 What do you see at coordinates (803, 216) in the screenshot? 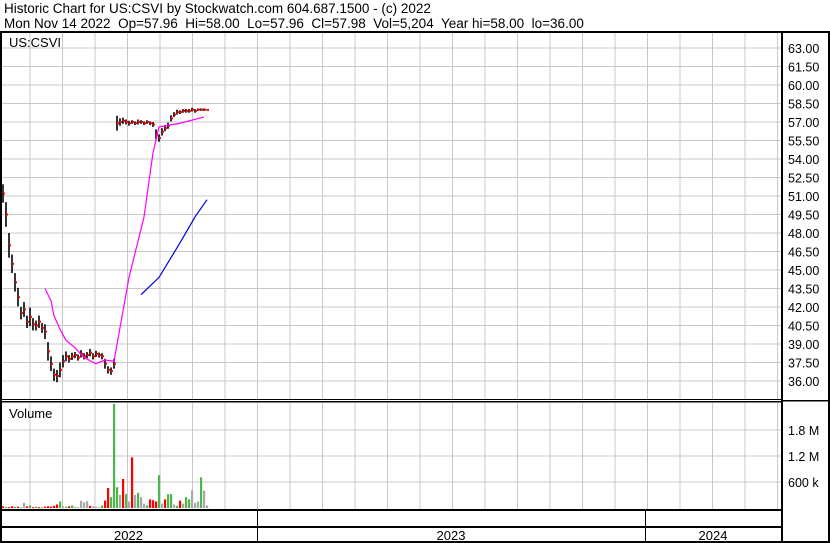
I see `price-tick-label: 49.50` at bounding box center [803, 216].